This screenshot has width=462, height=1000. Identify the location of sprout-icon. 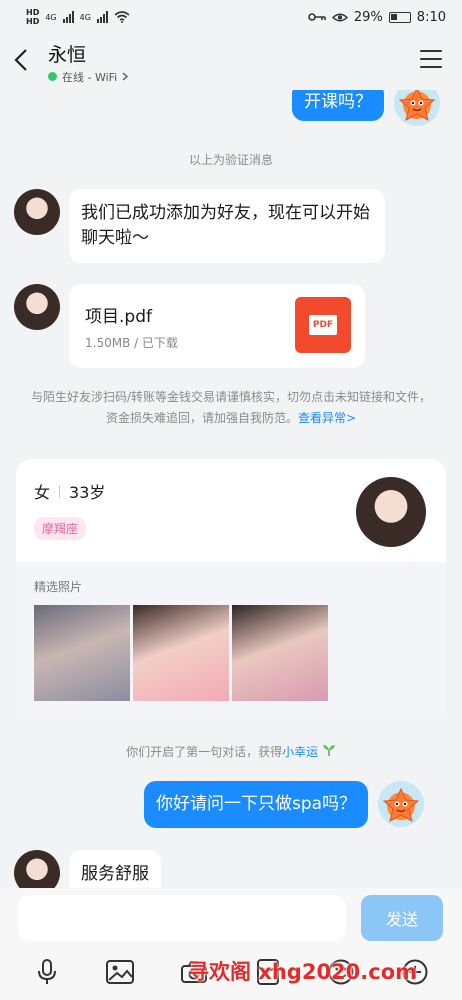
(328, 750).